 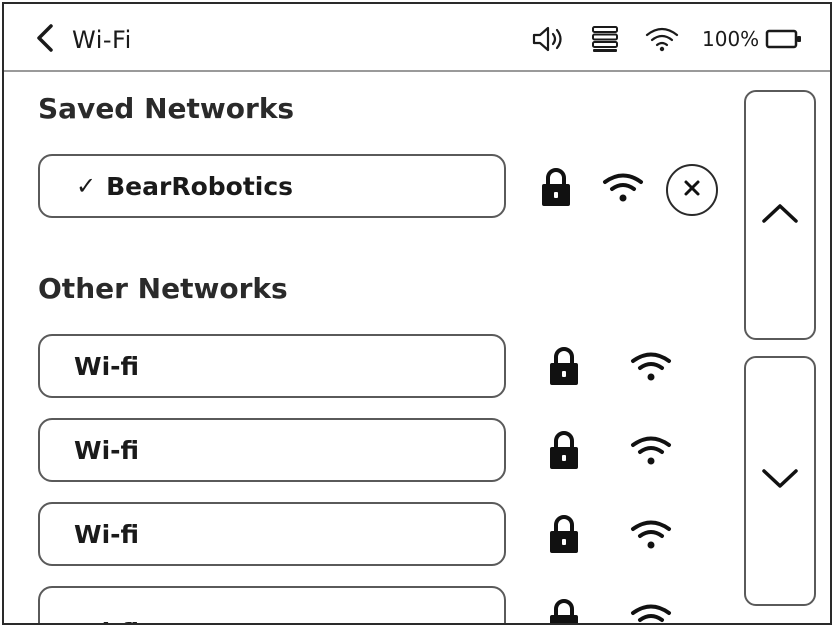 What do you see at coordinates (166, 108) in the screenshot?
I see `saved-networks-heading: Saved Networks` at bounding box center [166, 108].